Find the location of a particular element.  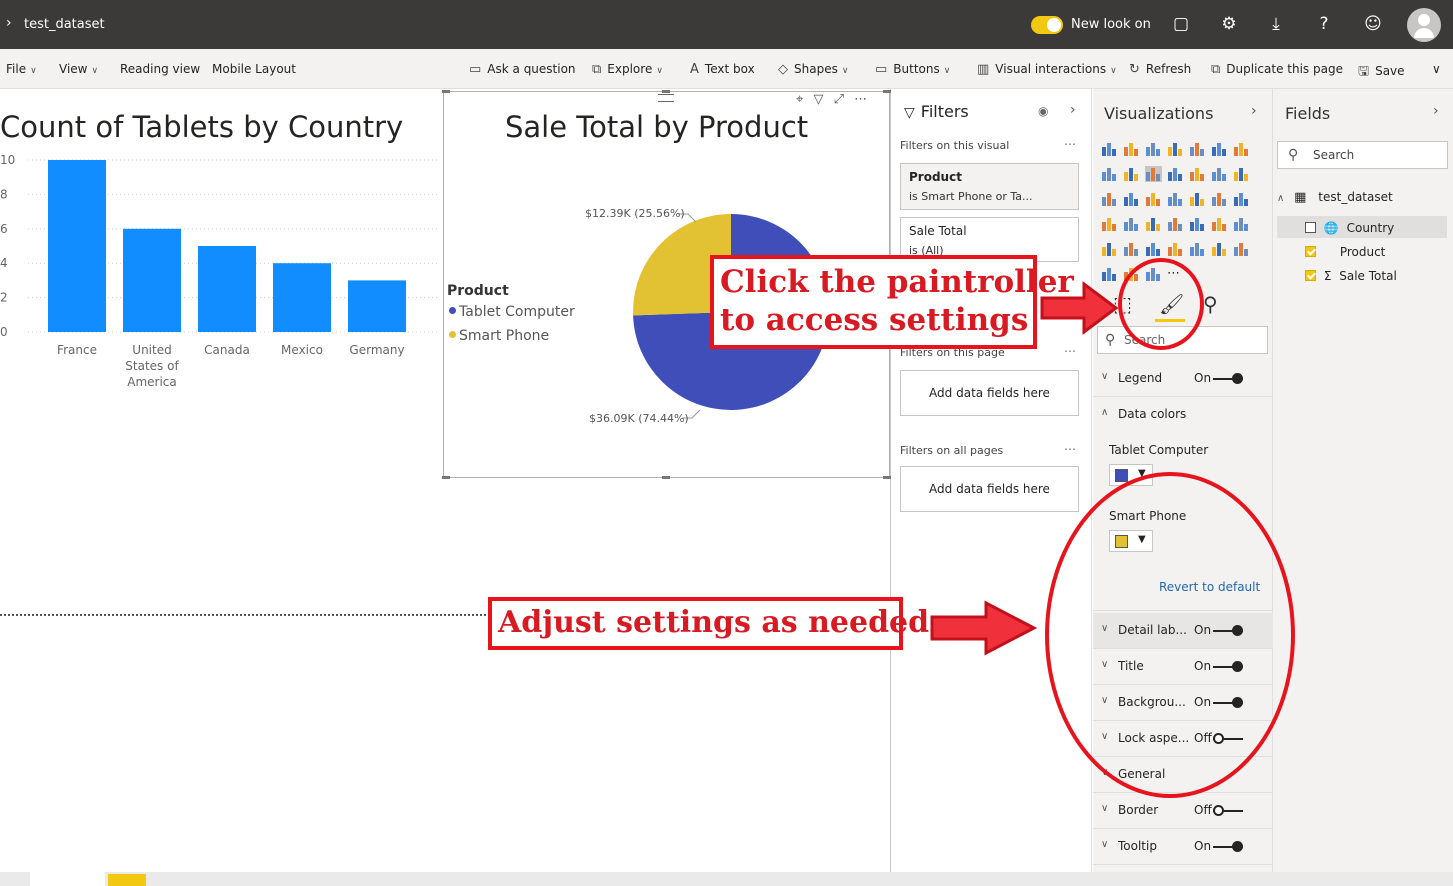

shapes-button: ◇ Shapes ∨ is located at coordinates (813, 69).